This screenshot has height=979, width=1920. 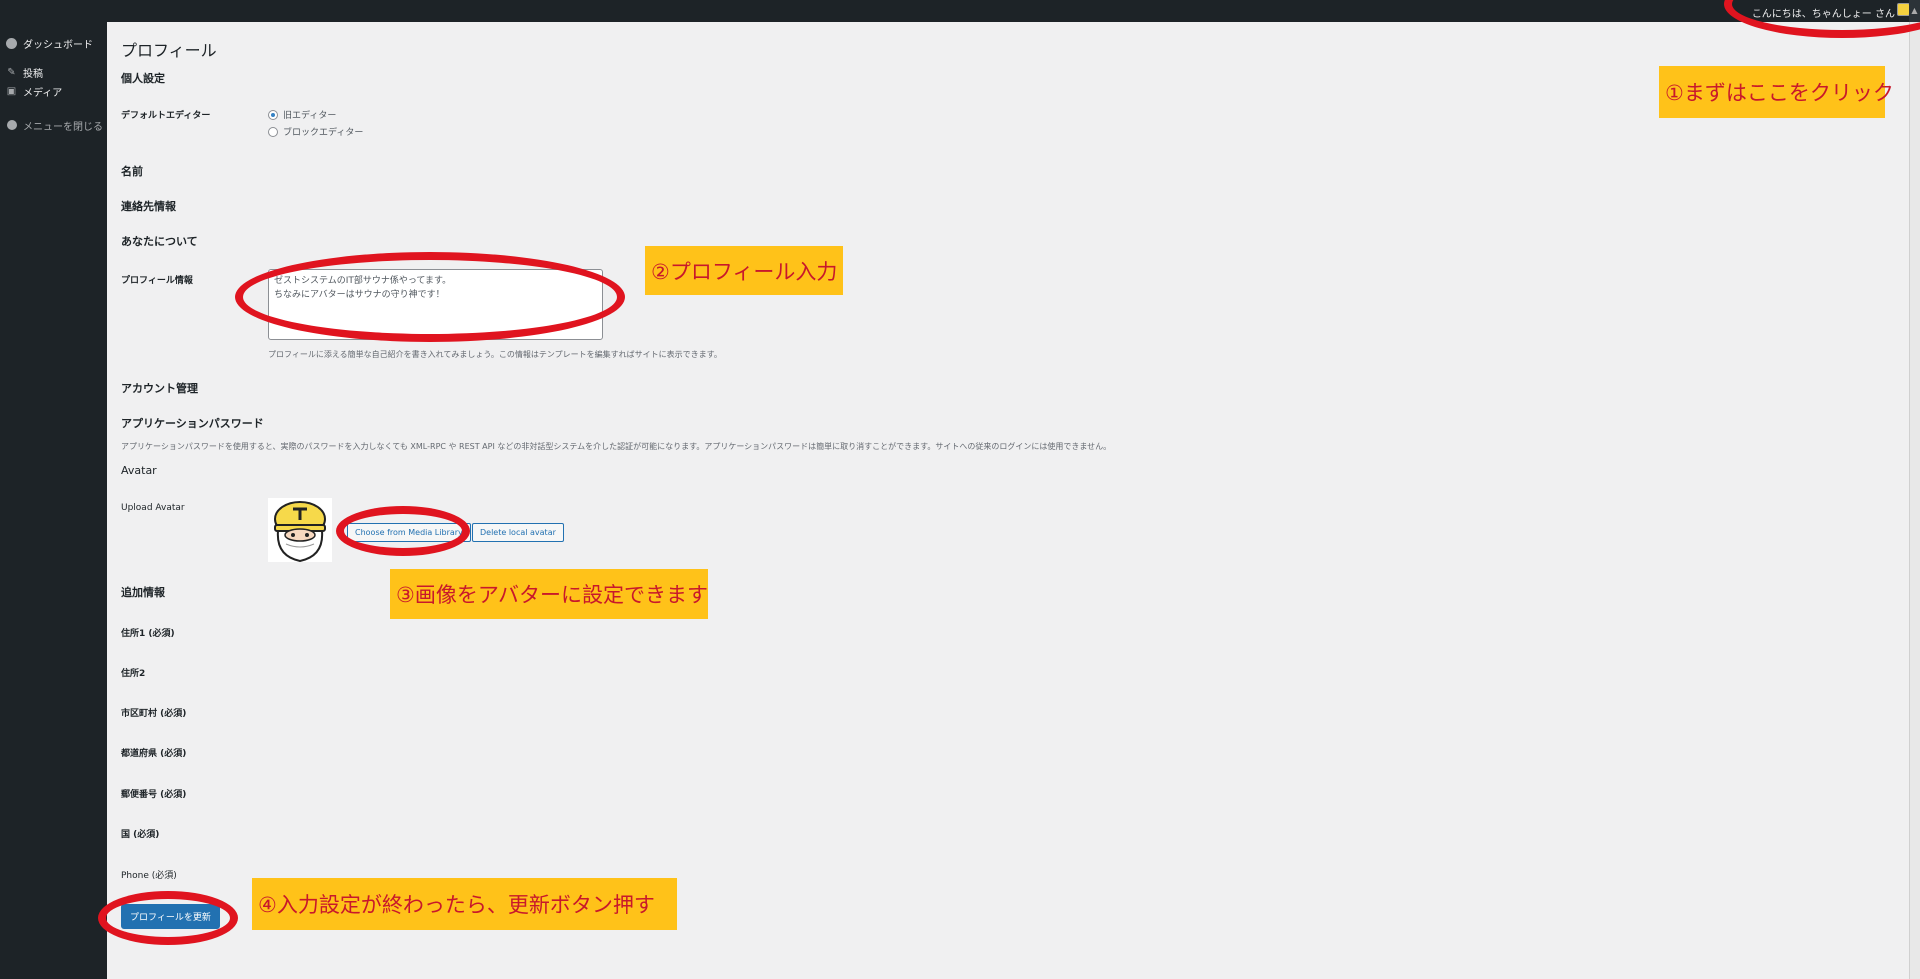 I want to click on bio-label: プロフィール情報, so click(x=157, y=281).